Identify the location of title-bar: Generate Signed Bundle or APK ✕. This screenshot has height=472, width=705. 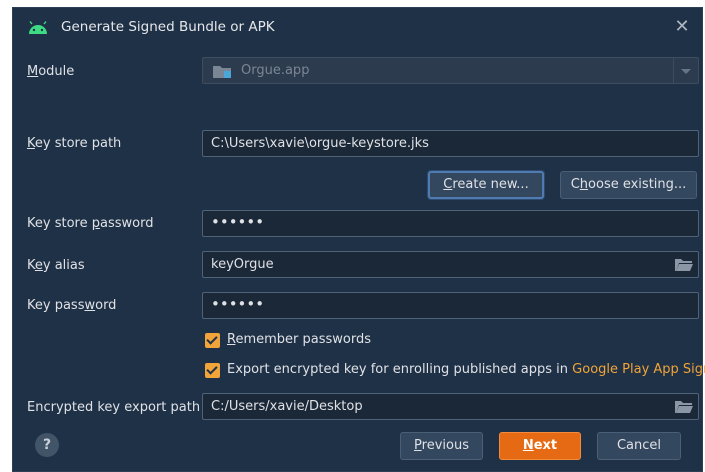
(357, 28).